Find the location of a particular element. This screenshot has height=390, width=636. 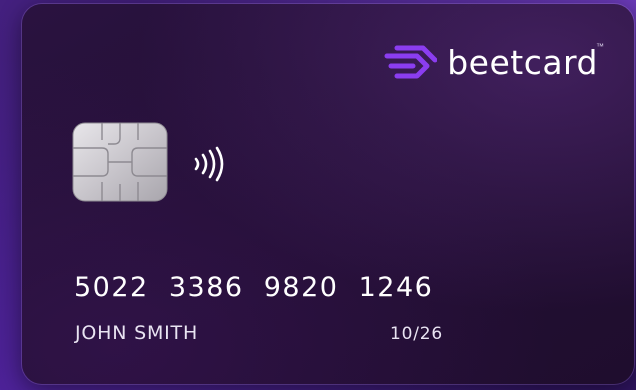

trademark-symbol: ™ is located at coordinates (600, 46).